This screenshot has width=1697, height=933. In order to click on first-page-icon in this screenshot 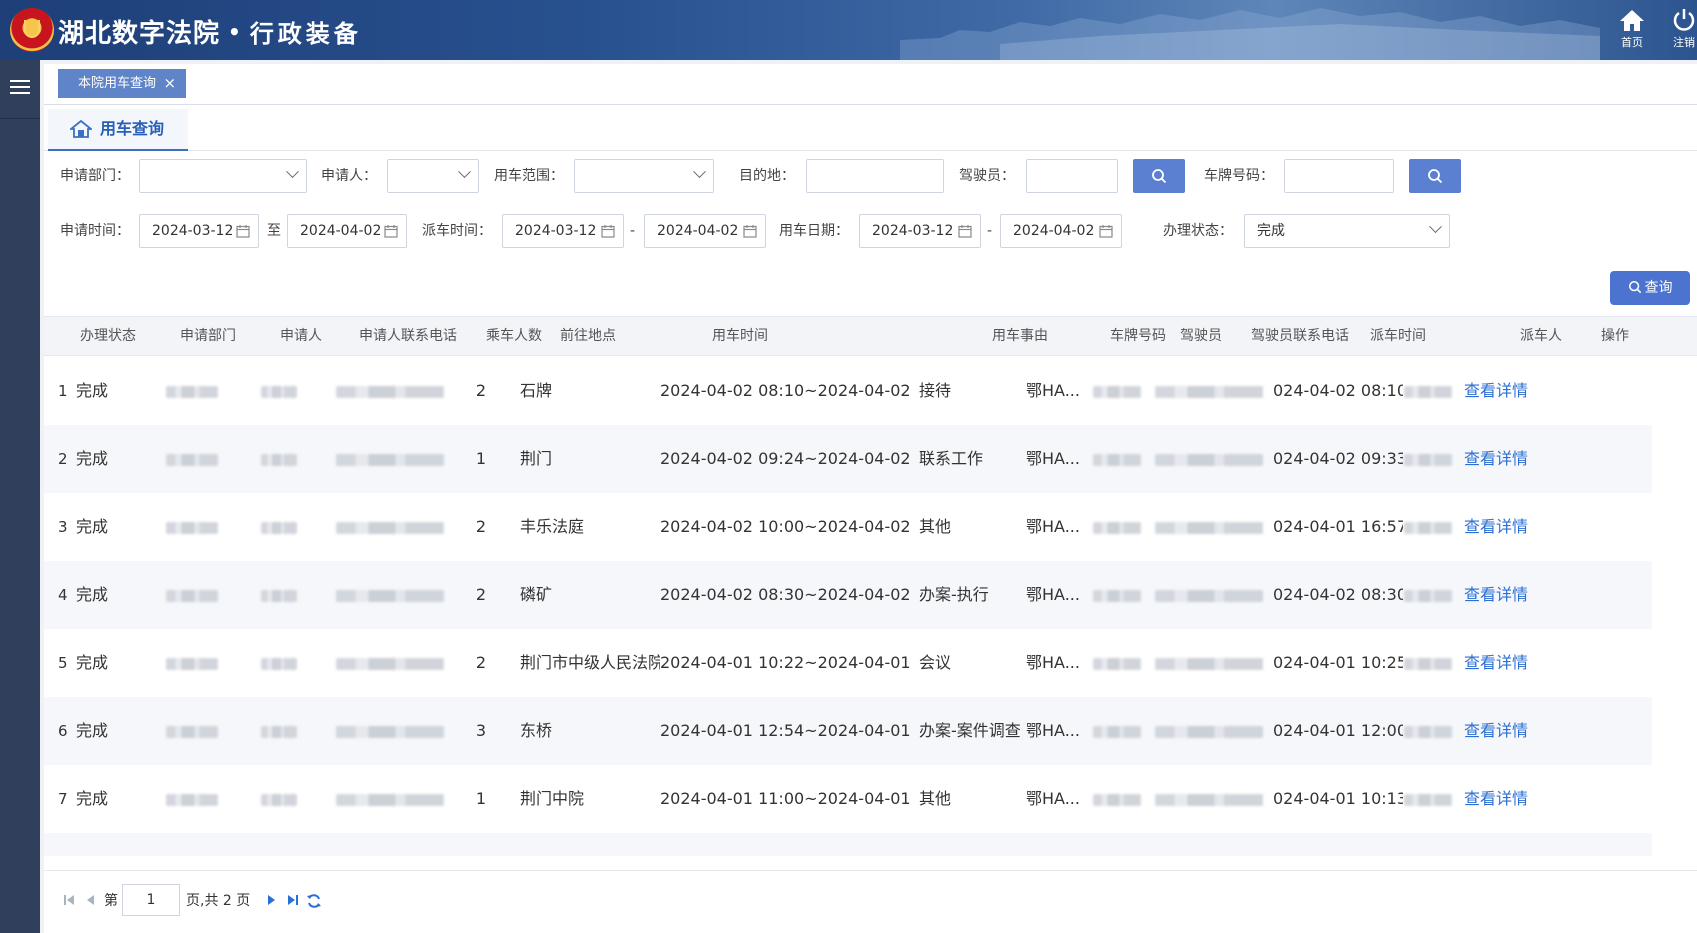, I will do `click(69, 900)`.